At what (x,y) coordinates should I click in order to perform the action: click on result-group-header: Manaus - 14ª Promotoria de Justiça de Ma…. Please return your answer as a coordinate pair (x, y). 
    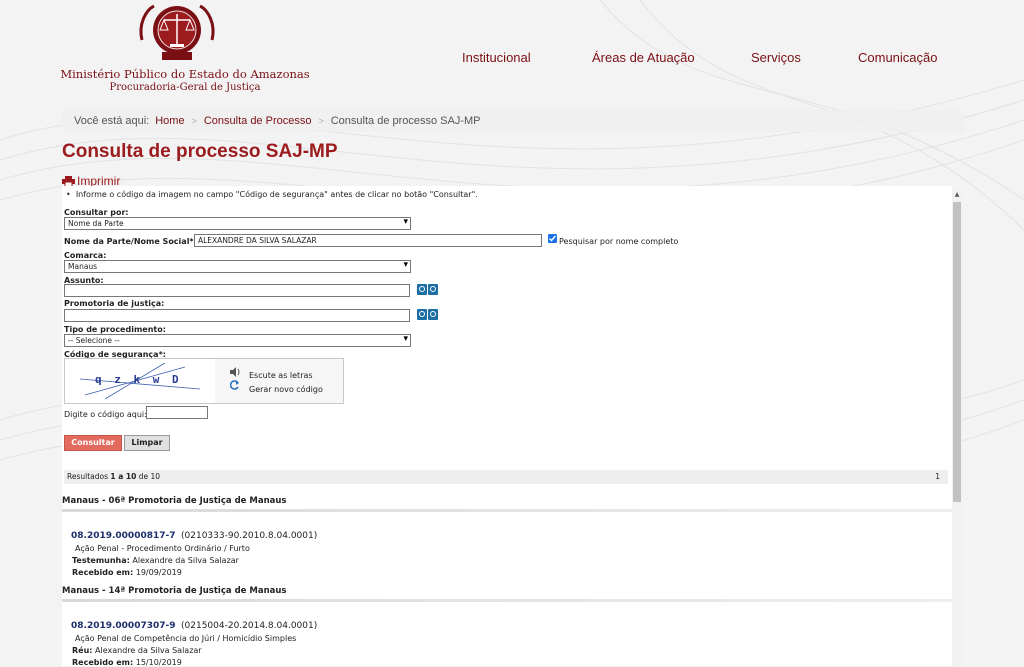
    Looking at the image, I should click on (507, 594).